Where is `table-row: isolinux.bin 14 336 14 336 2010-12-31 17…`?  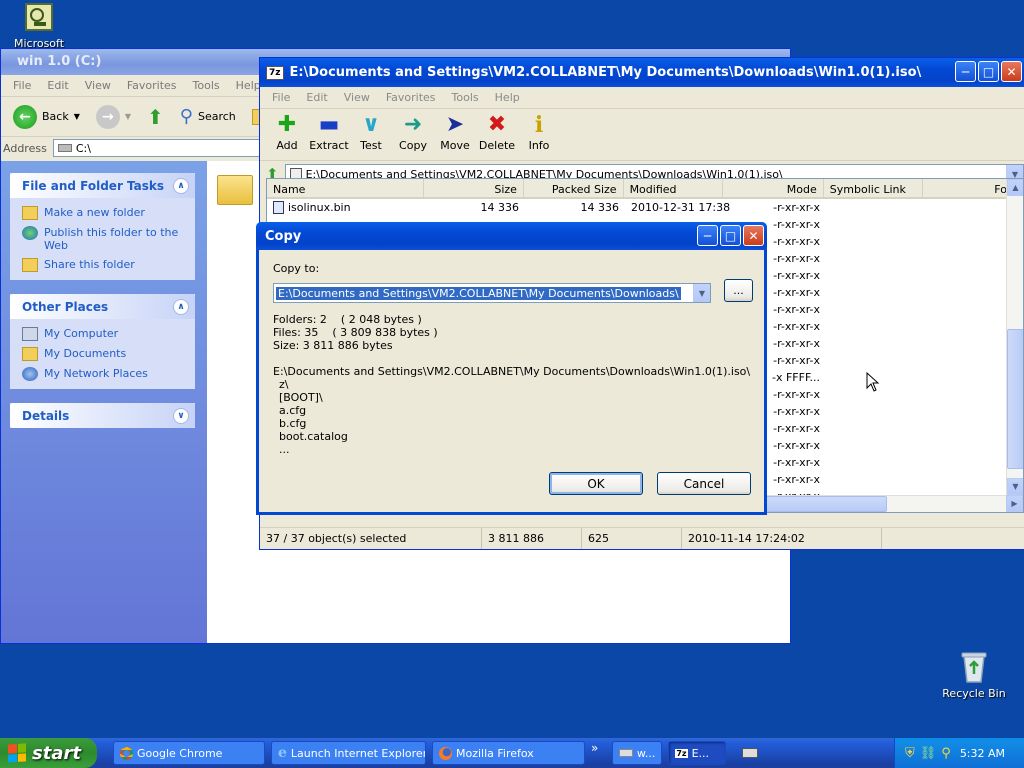
table-row: isolinux.bin 14 336 14 336 2010-12-31 17… is located at coordinates (645, 207).